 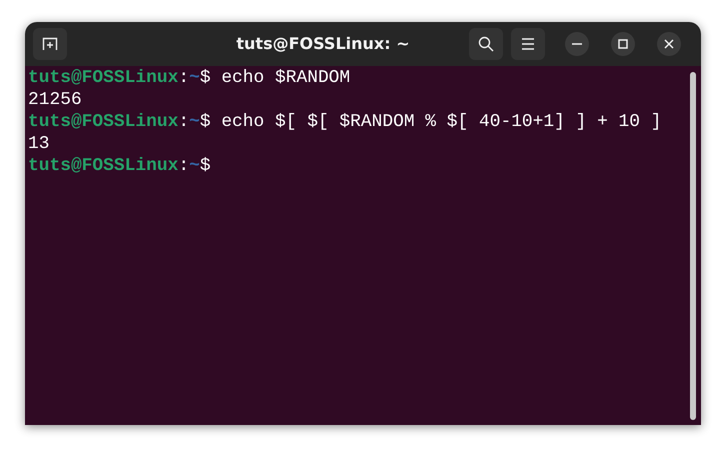 I want to click on menu-button, so click(x=528, y=44).